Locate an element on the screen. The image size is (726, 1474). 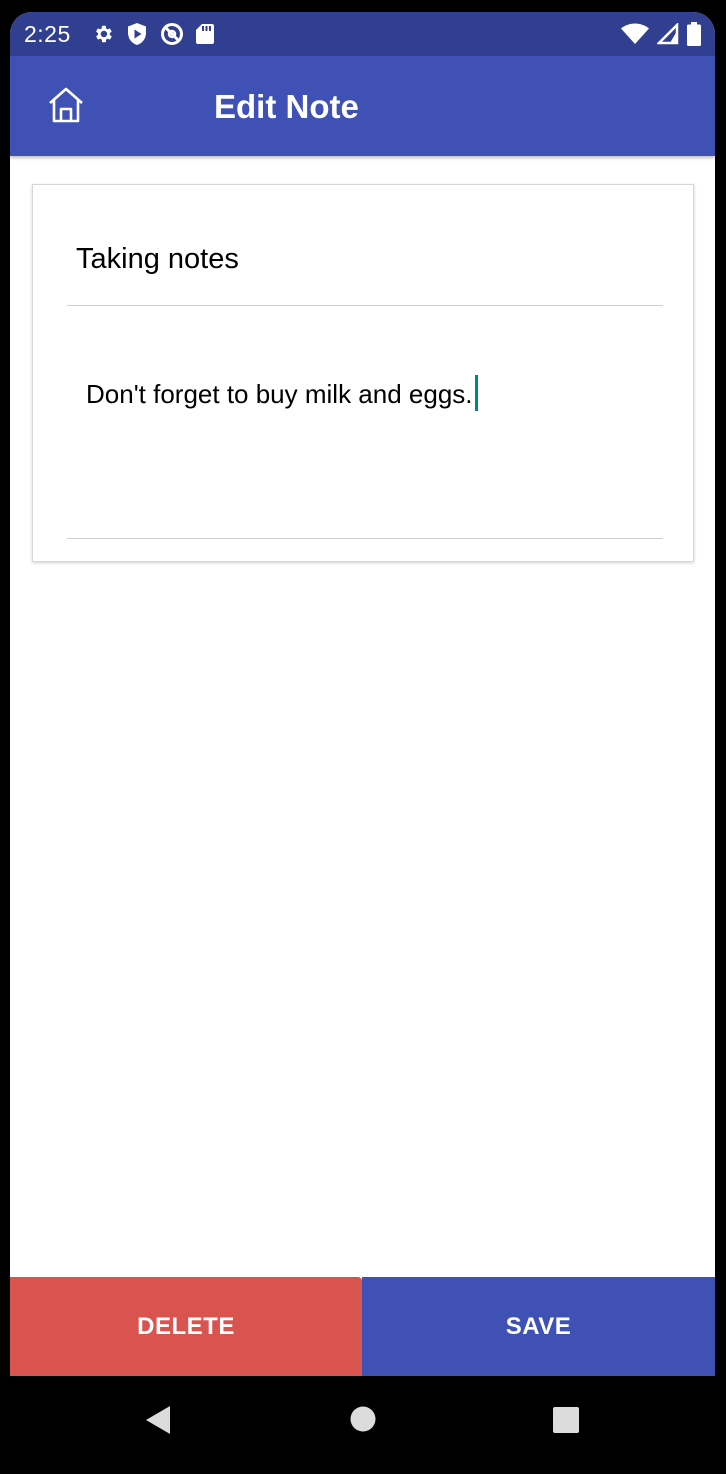
save-button-label: SAVE is located at coordinates (538, 1326).